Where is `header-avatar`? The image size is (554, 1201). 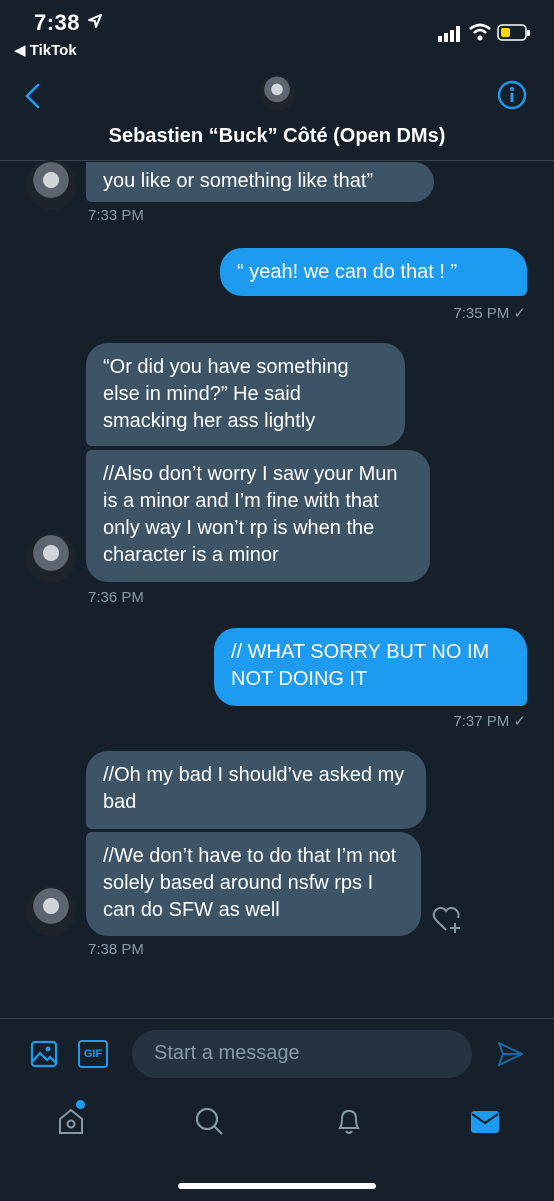 header-avatar is located at coordinates (277, 93).